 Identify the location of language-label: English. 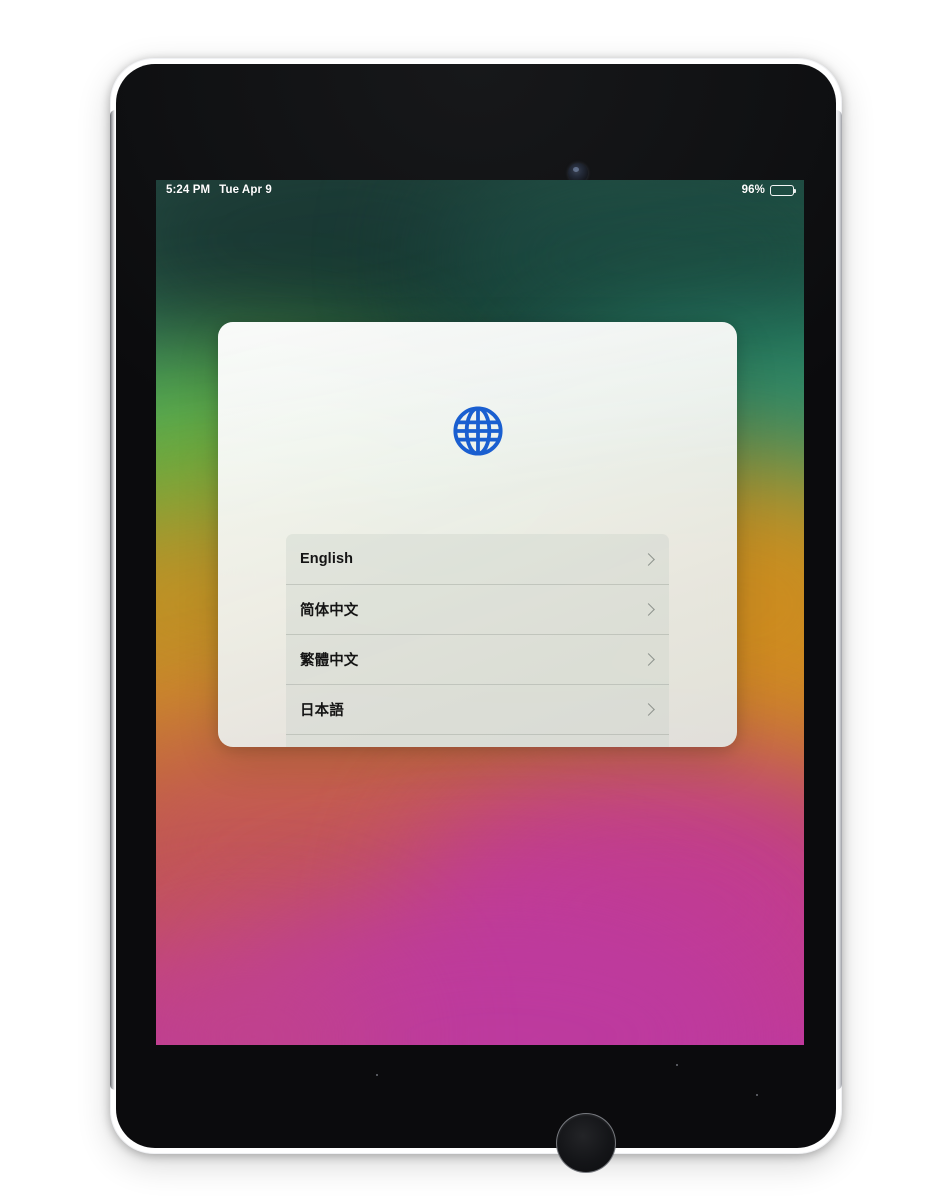
(327, 559).